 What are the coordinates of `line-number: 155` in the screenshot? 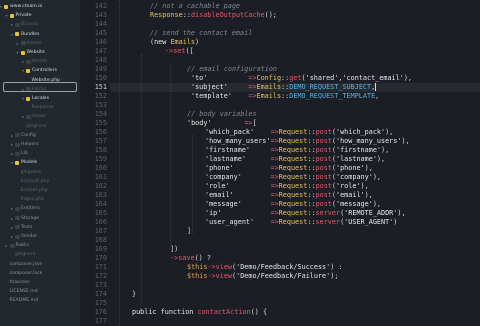 It's located at (100, 123).